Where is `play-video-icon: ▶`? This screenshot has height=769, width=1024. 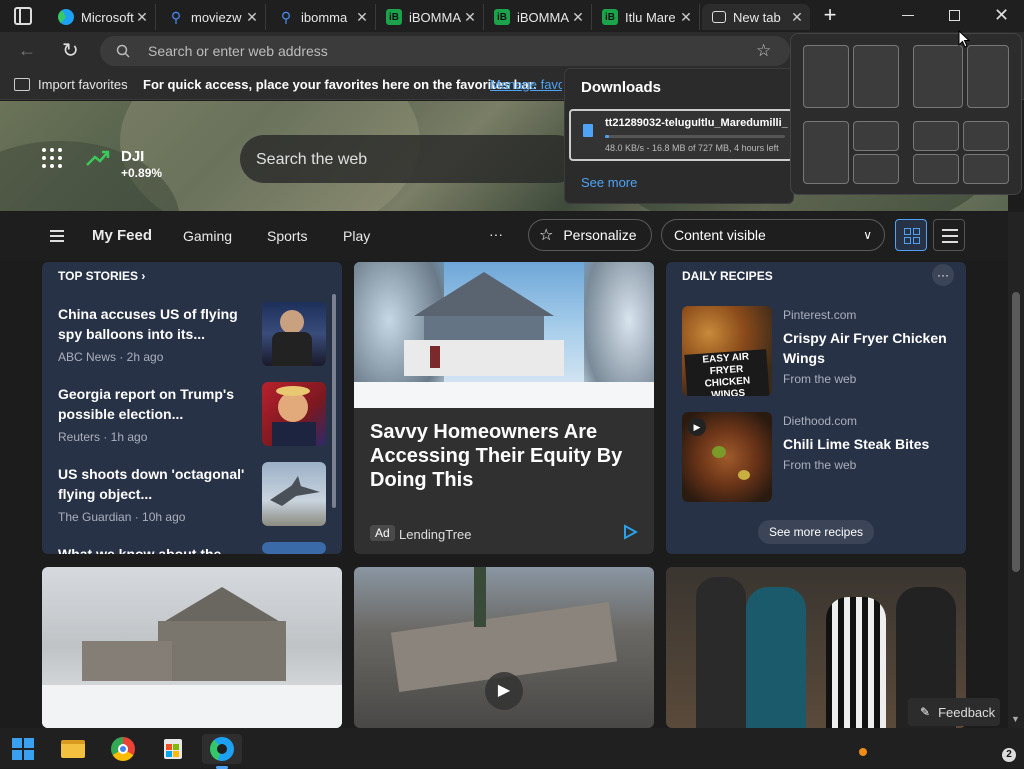
play-video-icon: ▶ is located at coordinates (504, 691).